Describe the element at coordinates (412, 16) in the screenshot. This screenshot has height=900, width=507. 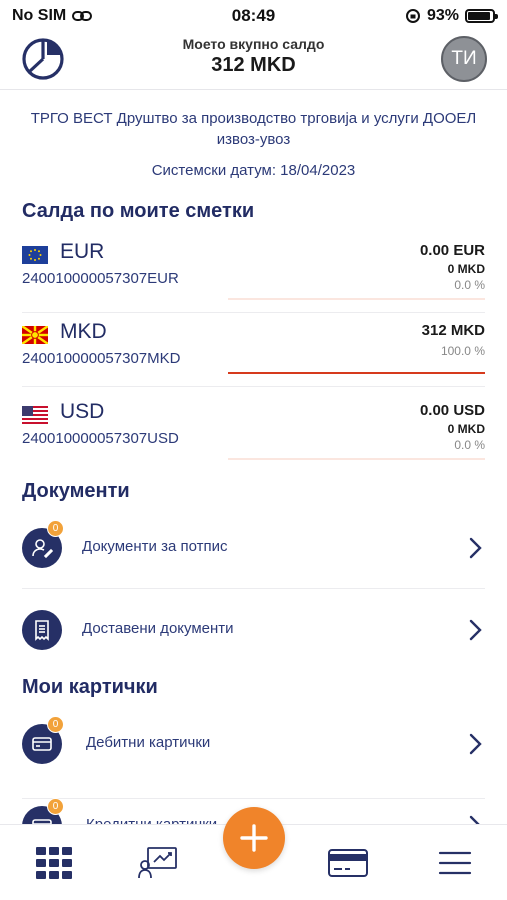
I see `orientation-lock-icon` at that location.